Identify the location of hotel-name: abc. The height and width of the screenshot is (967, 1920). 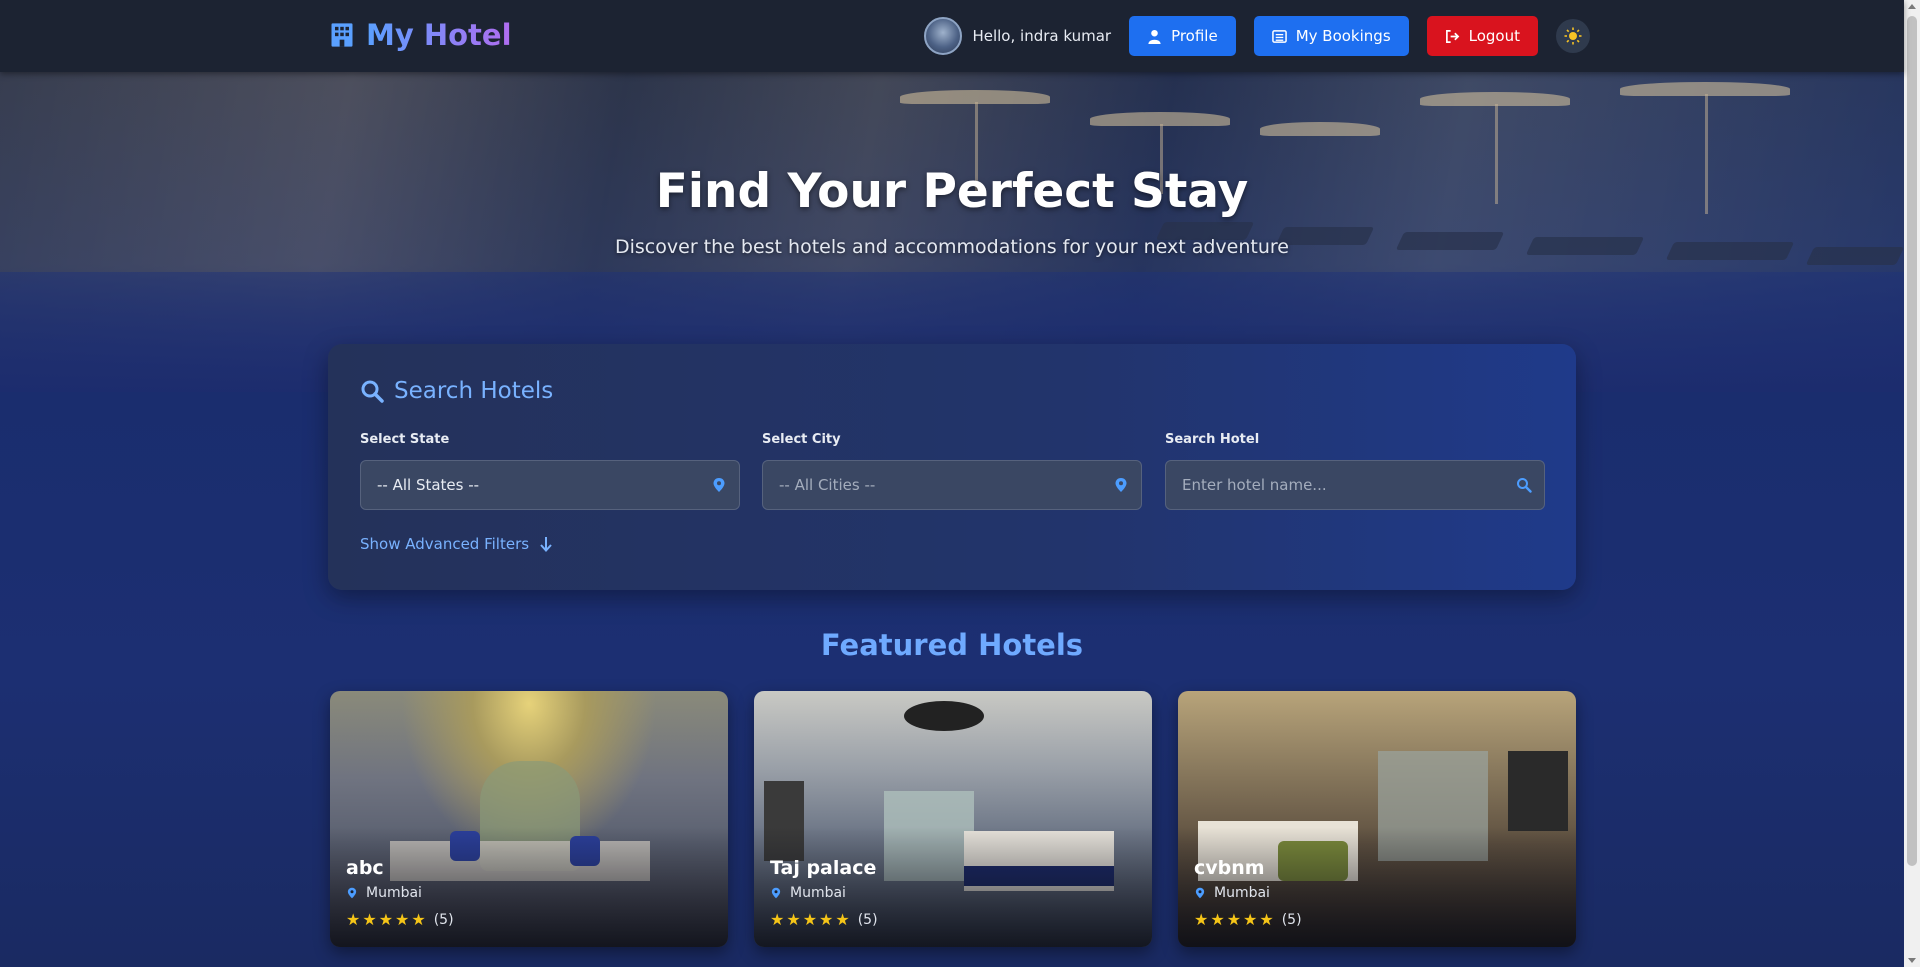
(365, 868).